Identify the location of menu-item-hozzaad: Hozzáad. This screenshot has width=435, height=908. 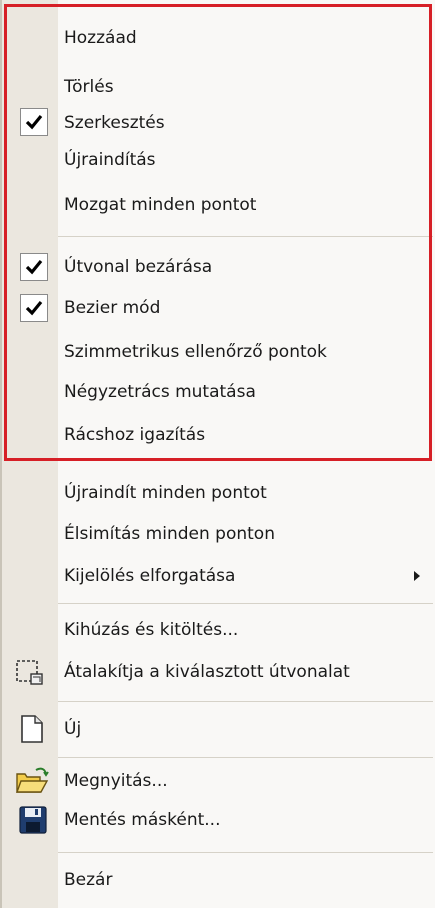
(217, 38).